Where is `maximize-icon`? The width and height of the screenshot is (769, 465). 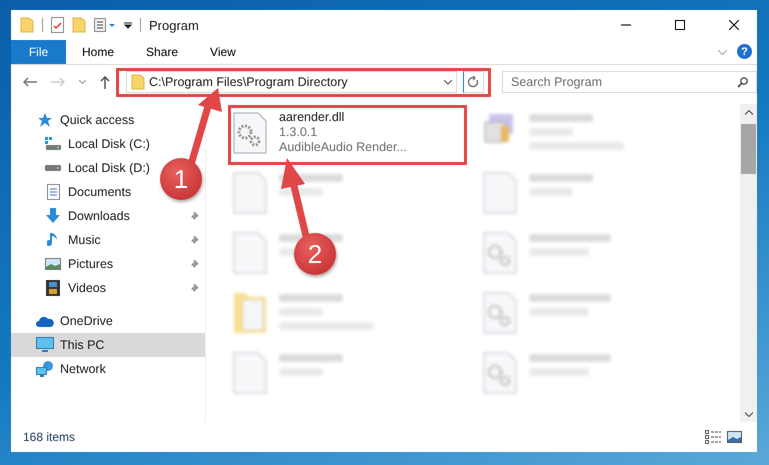 maximize-icon is located at coordinates (680, 25).